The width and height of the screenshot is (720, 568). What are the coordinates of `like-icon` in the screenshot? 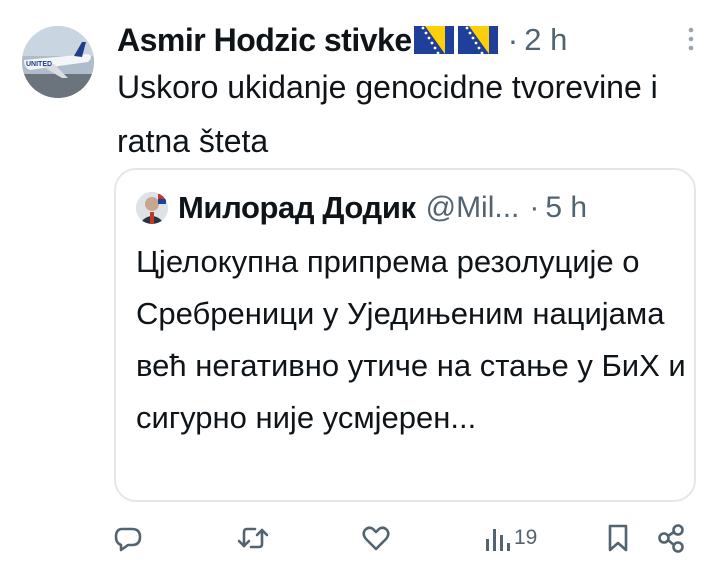 It's located at (376, 538).